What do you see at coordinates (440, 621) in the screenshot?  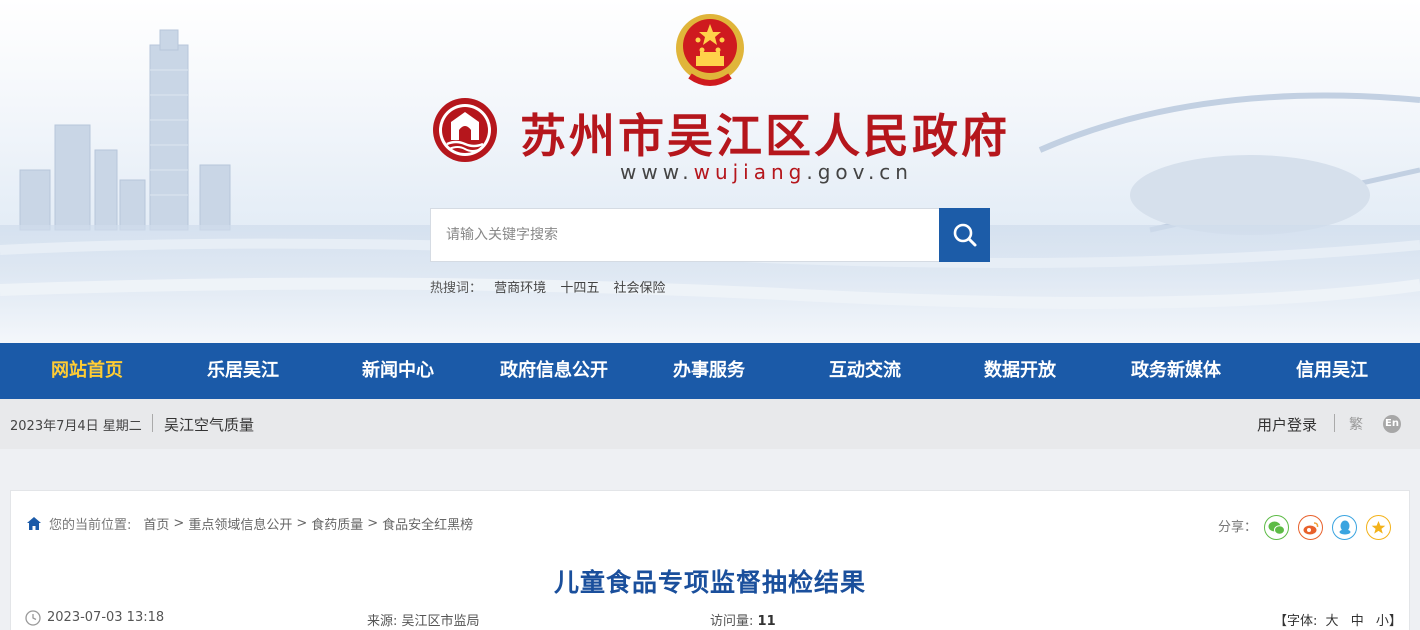 I see `source-value: 吴江区市监局` at bounding box center [440, 621].